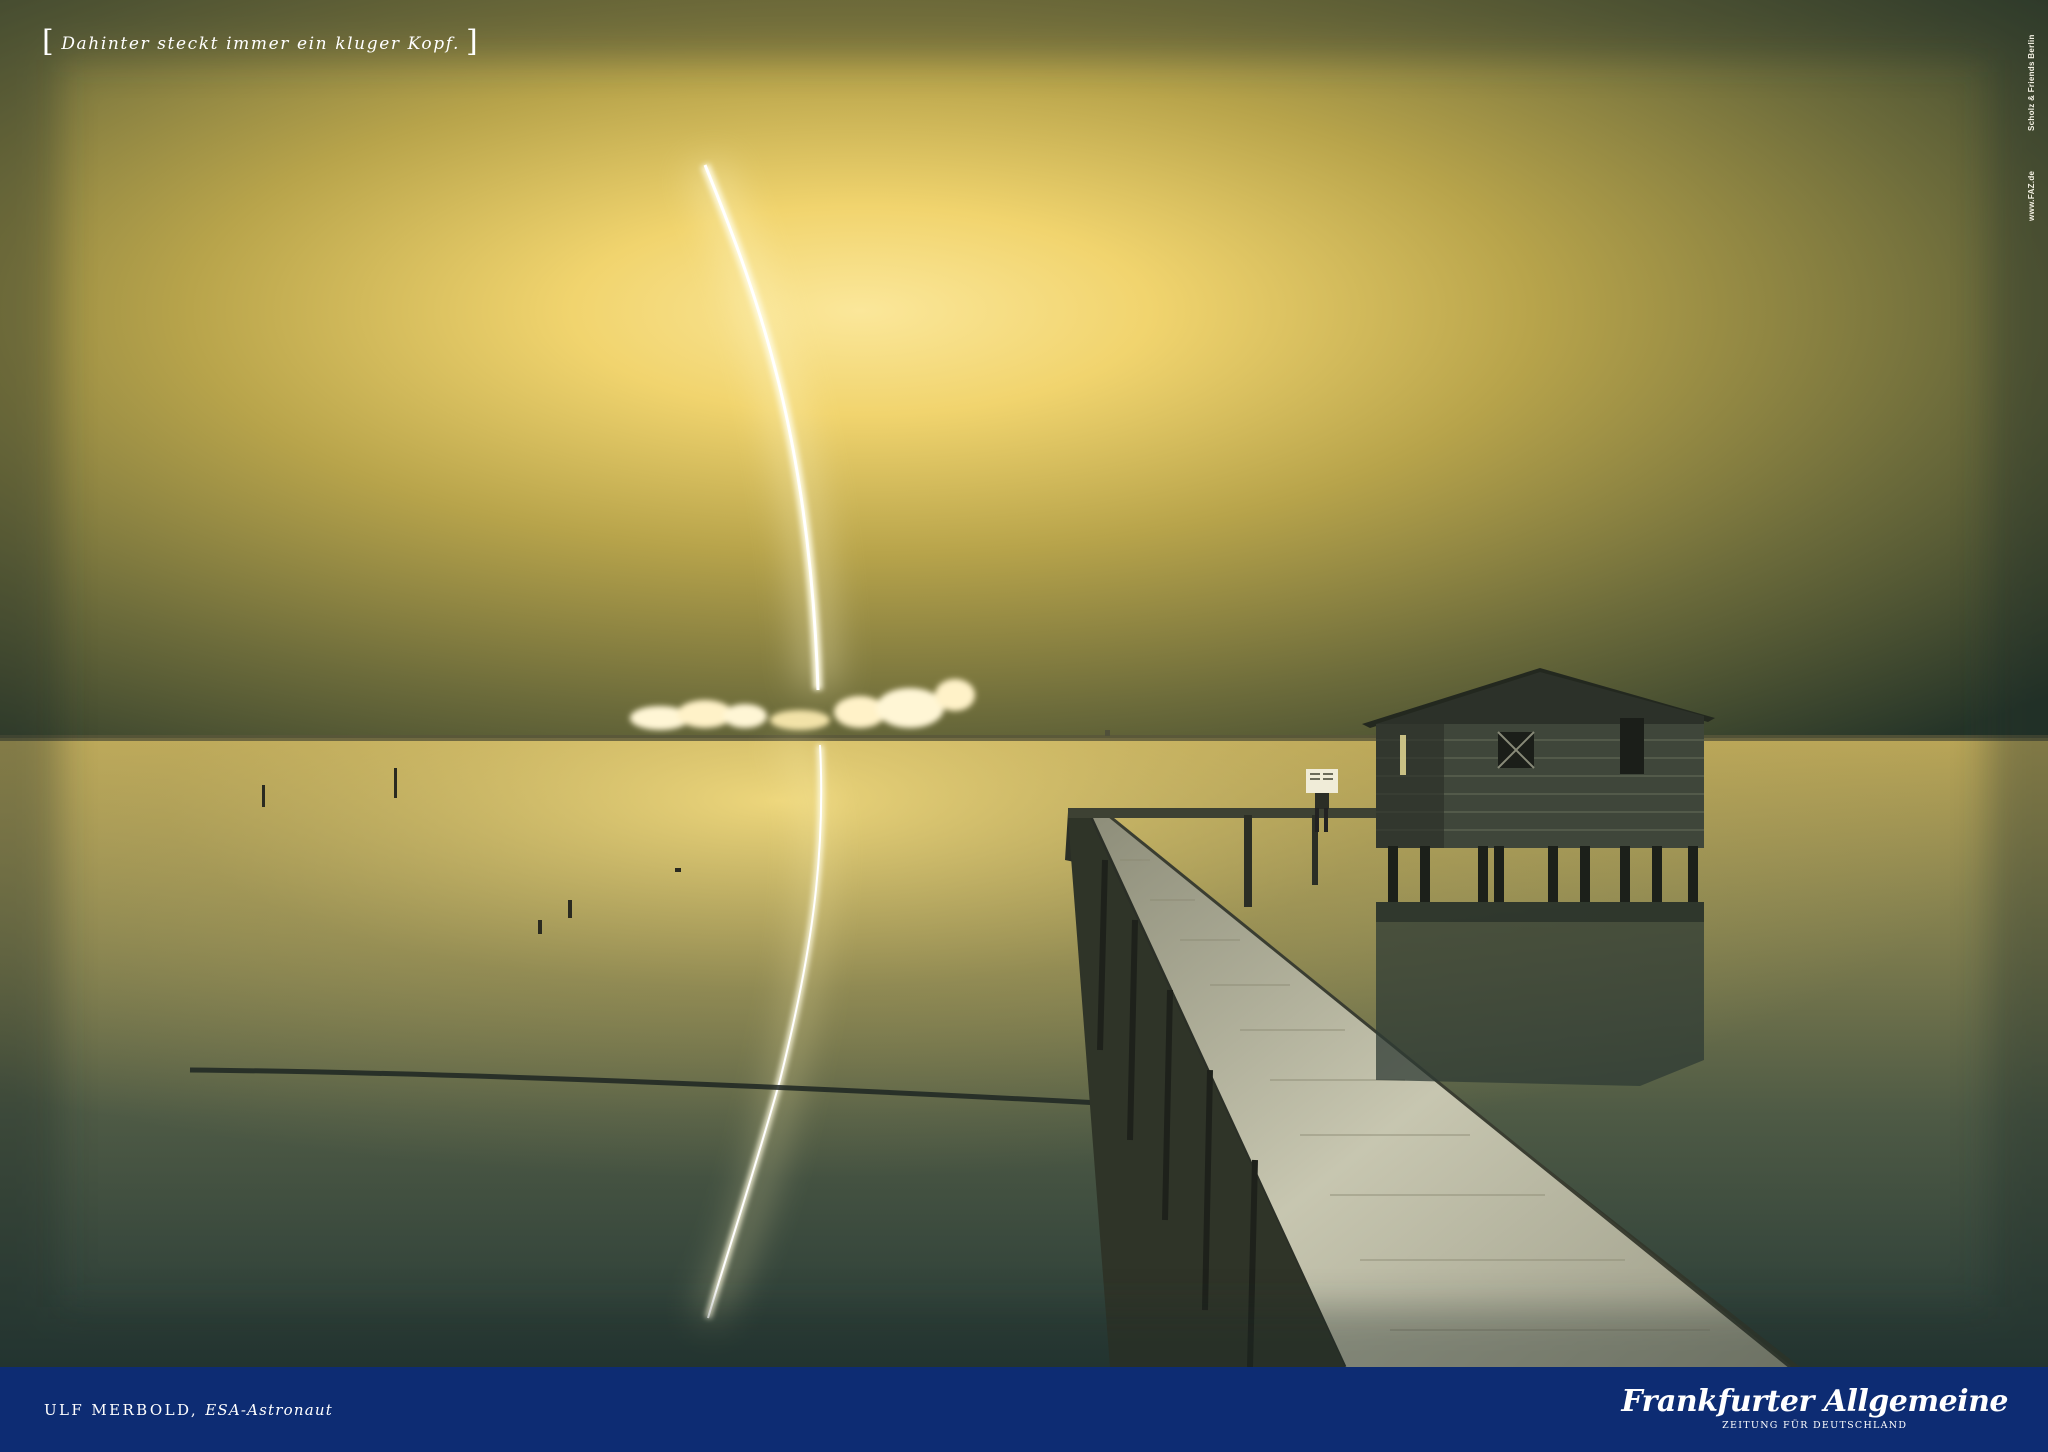 Image resolution: width=2048 pixels, height=1452 pixels. What do you see at coordinates (2031, 195) in the screenshot?
I see `website-credit: www.FAZ.de` at bounding box center [2031, 195].